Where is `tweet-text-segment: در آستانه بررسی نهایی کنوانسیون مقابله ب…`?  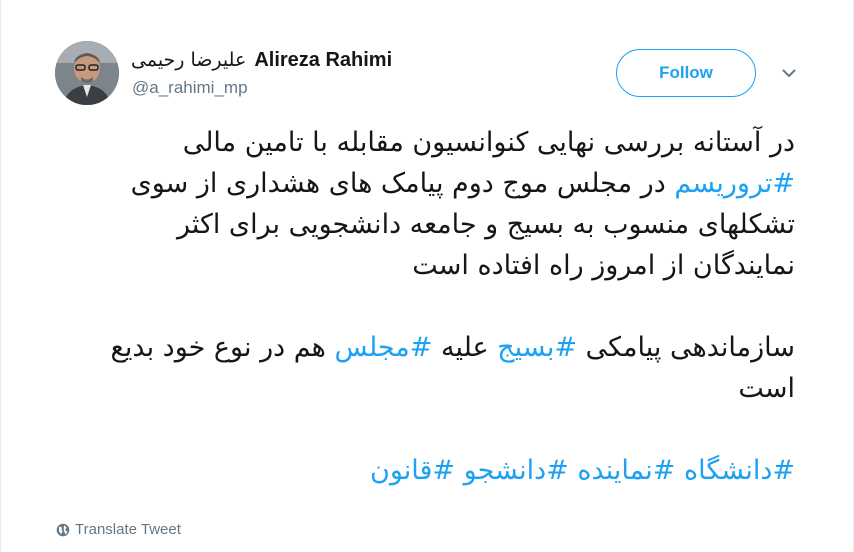
tweet-text-segment: در آستانه بررسی نهایی کنوانسیون مقابله ب… is located at coordinates (488, 142).